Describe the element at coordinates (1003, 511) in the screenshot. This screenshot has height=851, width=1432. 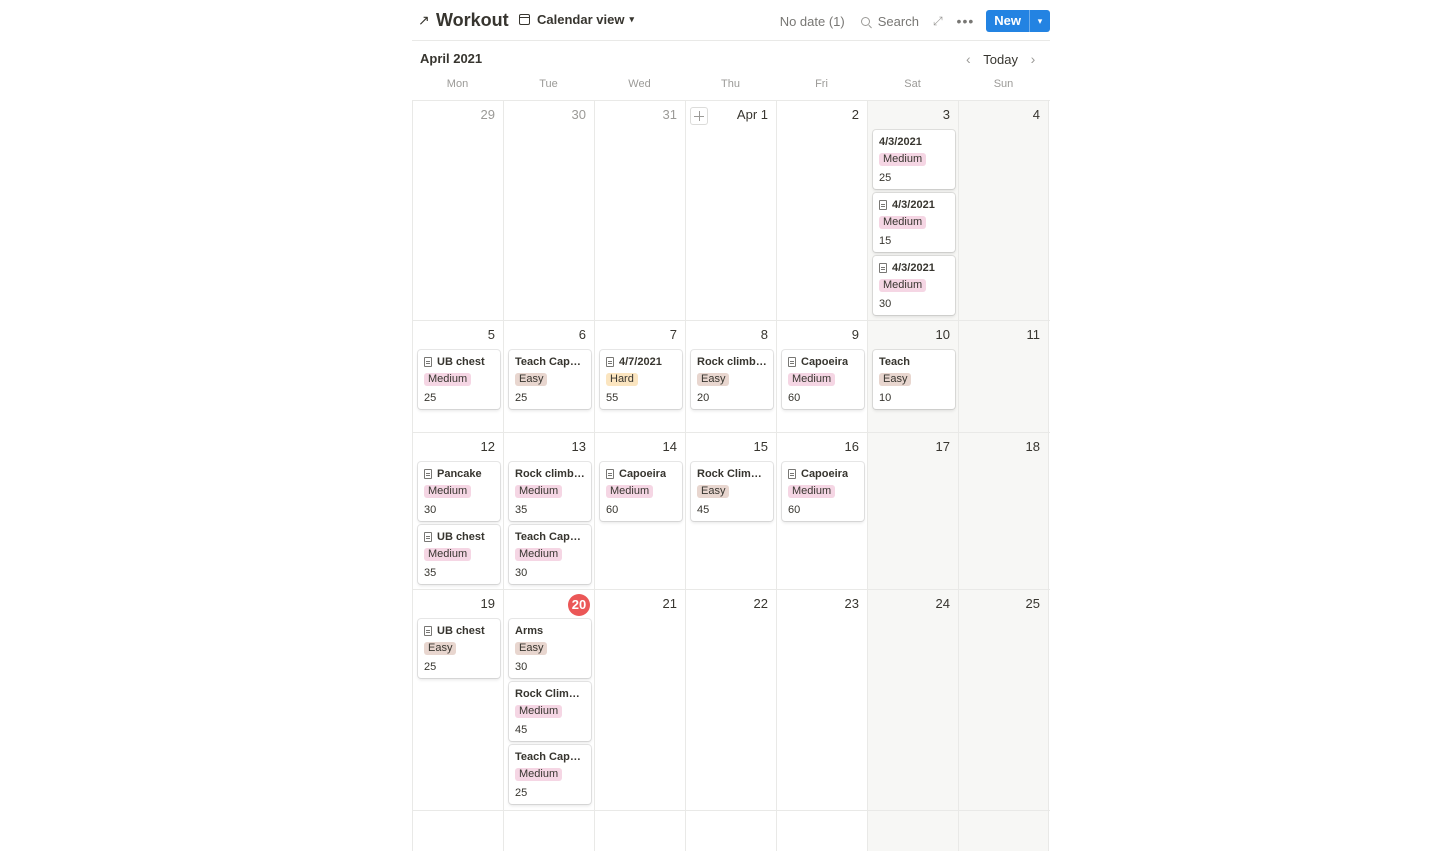
I see `calendar-day-cell: 18` at that location.